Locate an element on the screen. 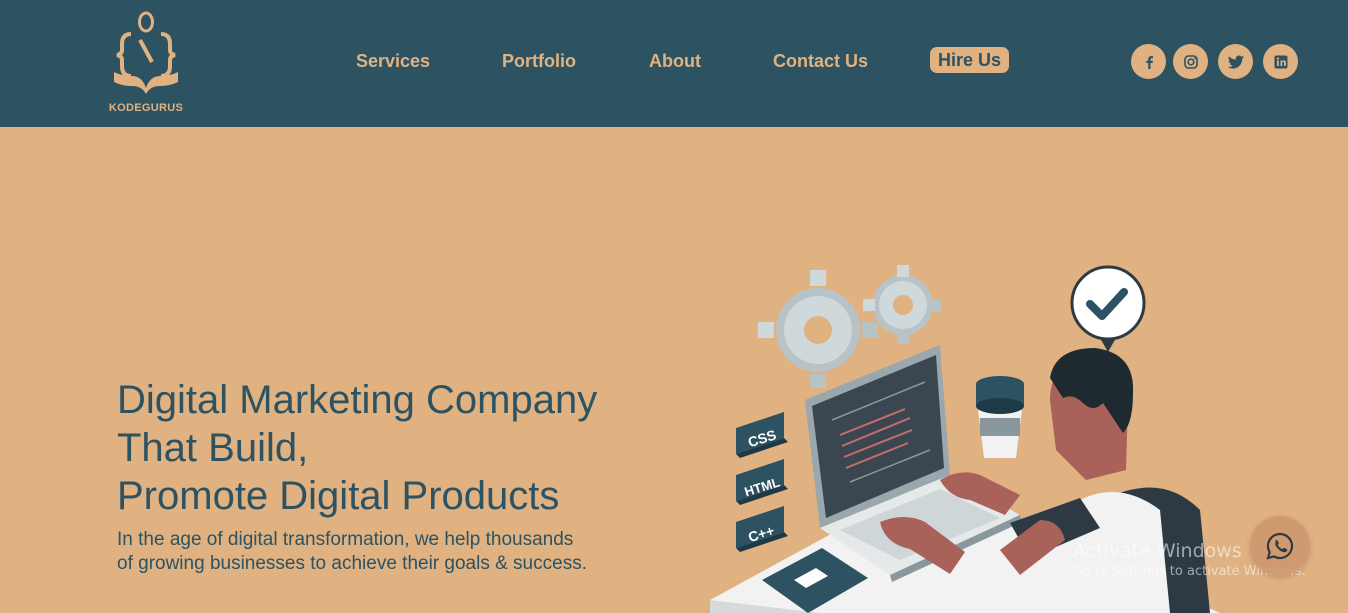 The width and height of the screenshot is (1348, 613). whatsapp-icon is located at coordinates (1280, 546).